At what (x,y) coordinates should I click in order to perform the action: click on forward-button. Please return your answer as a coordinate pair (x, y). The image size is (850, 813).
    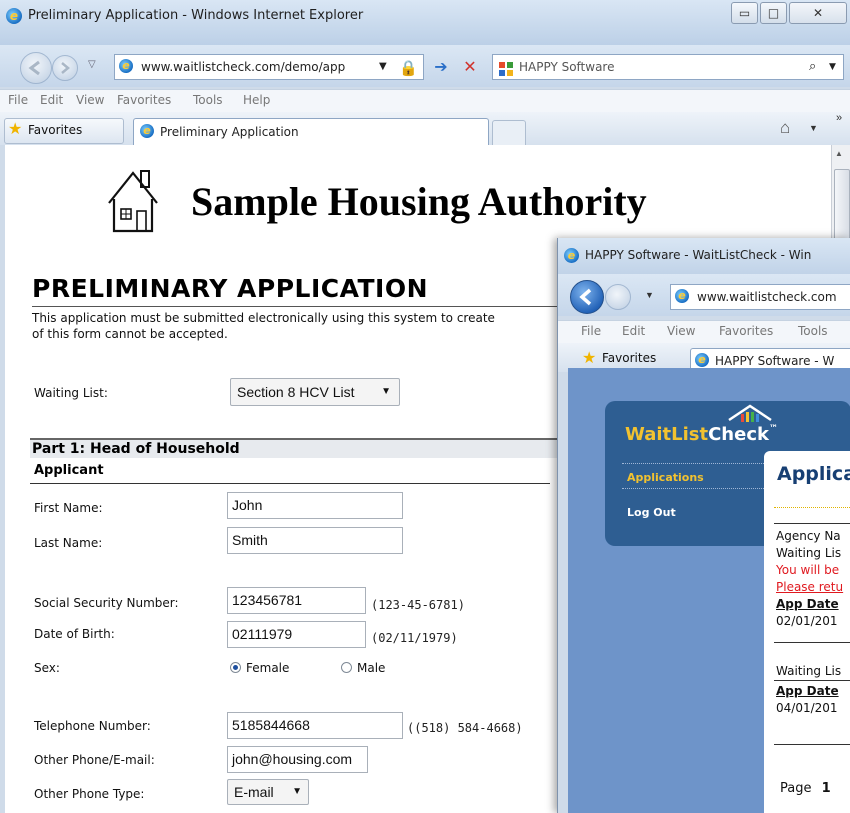
    Looking at the image, I should click on (65, 68).